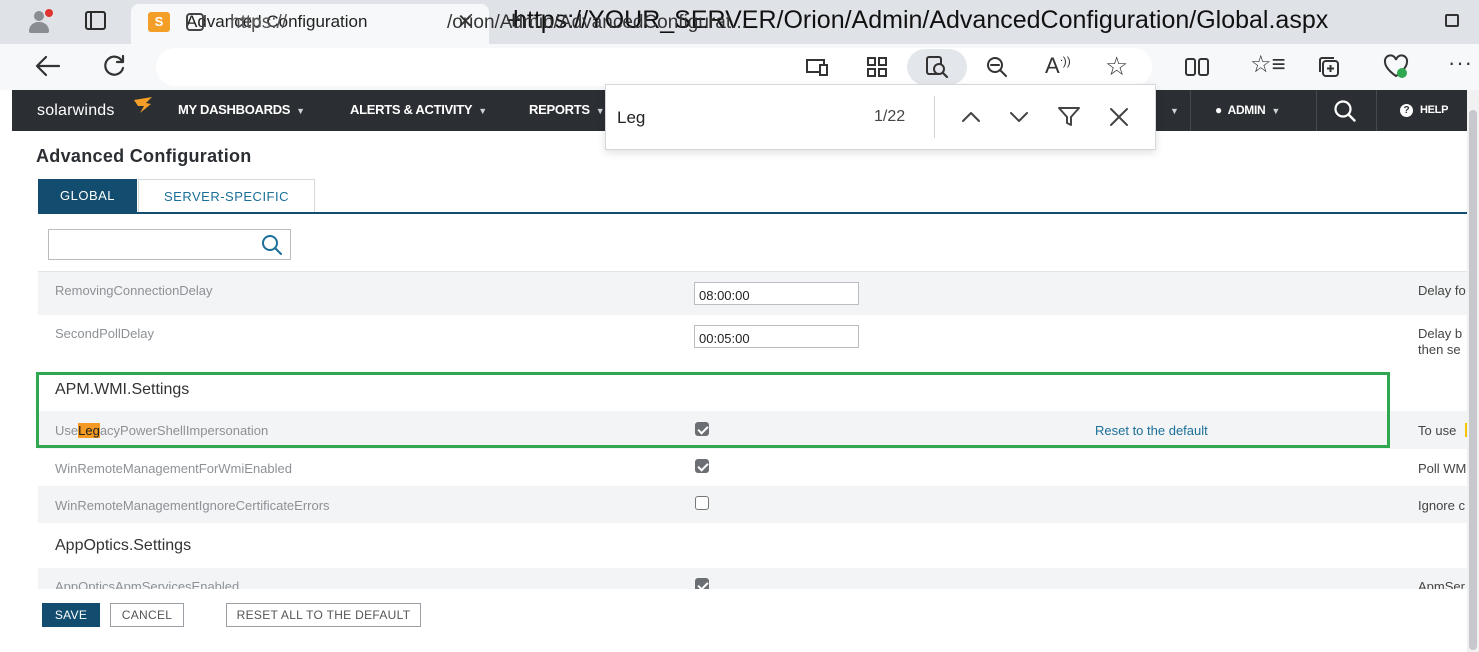  What do you see at coordinates (1116, 66) in the screenshot?
I see `favorite-star-icon: ☆` at bounding box center [1116, 66].